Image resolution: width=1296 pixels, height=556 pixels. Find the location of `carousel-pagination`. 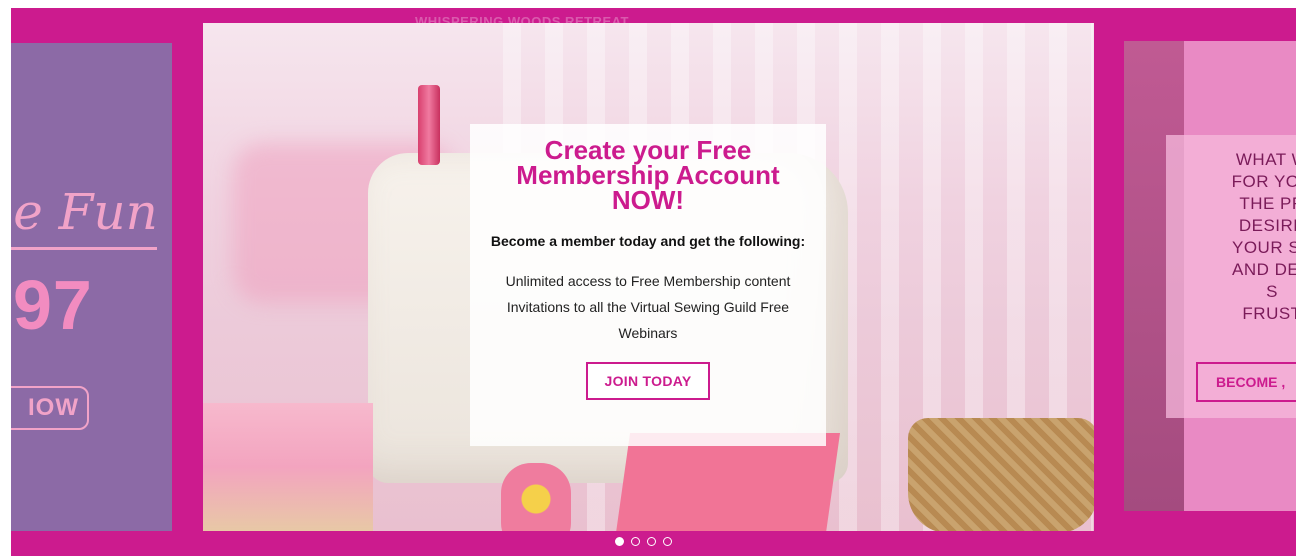

carousel-pagination is located at coordinates (643, 541).